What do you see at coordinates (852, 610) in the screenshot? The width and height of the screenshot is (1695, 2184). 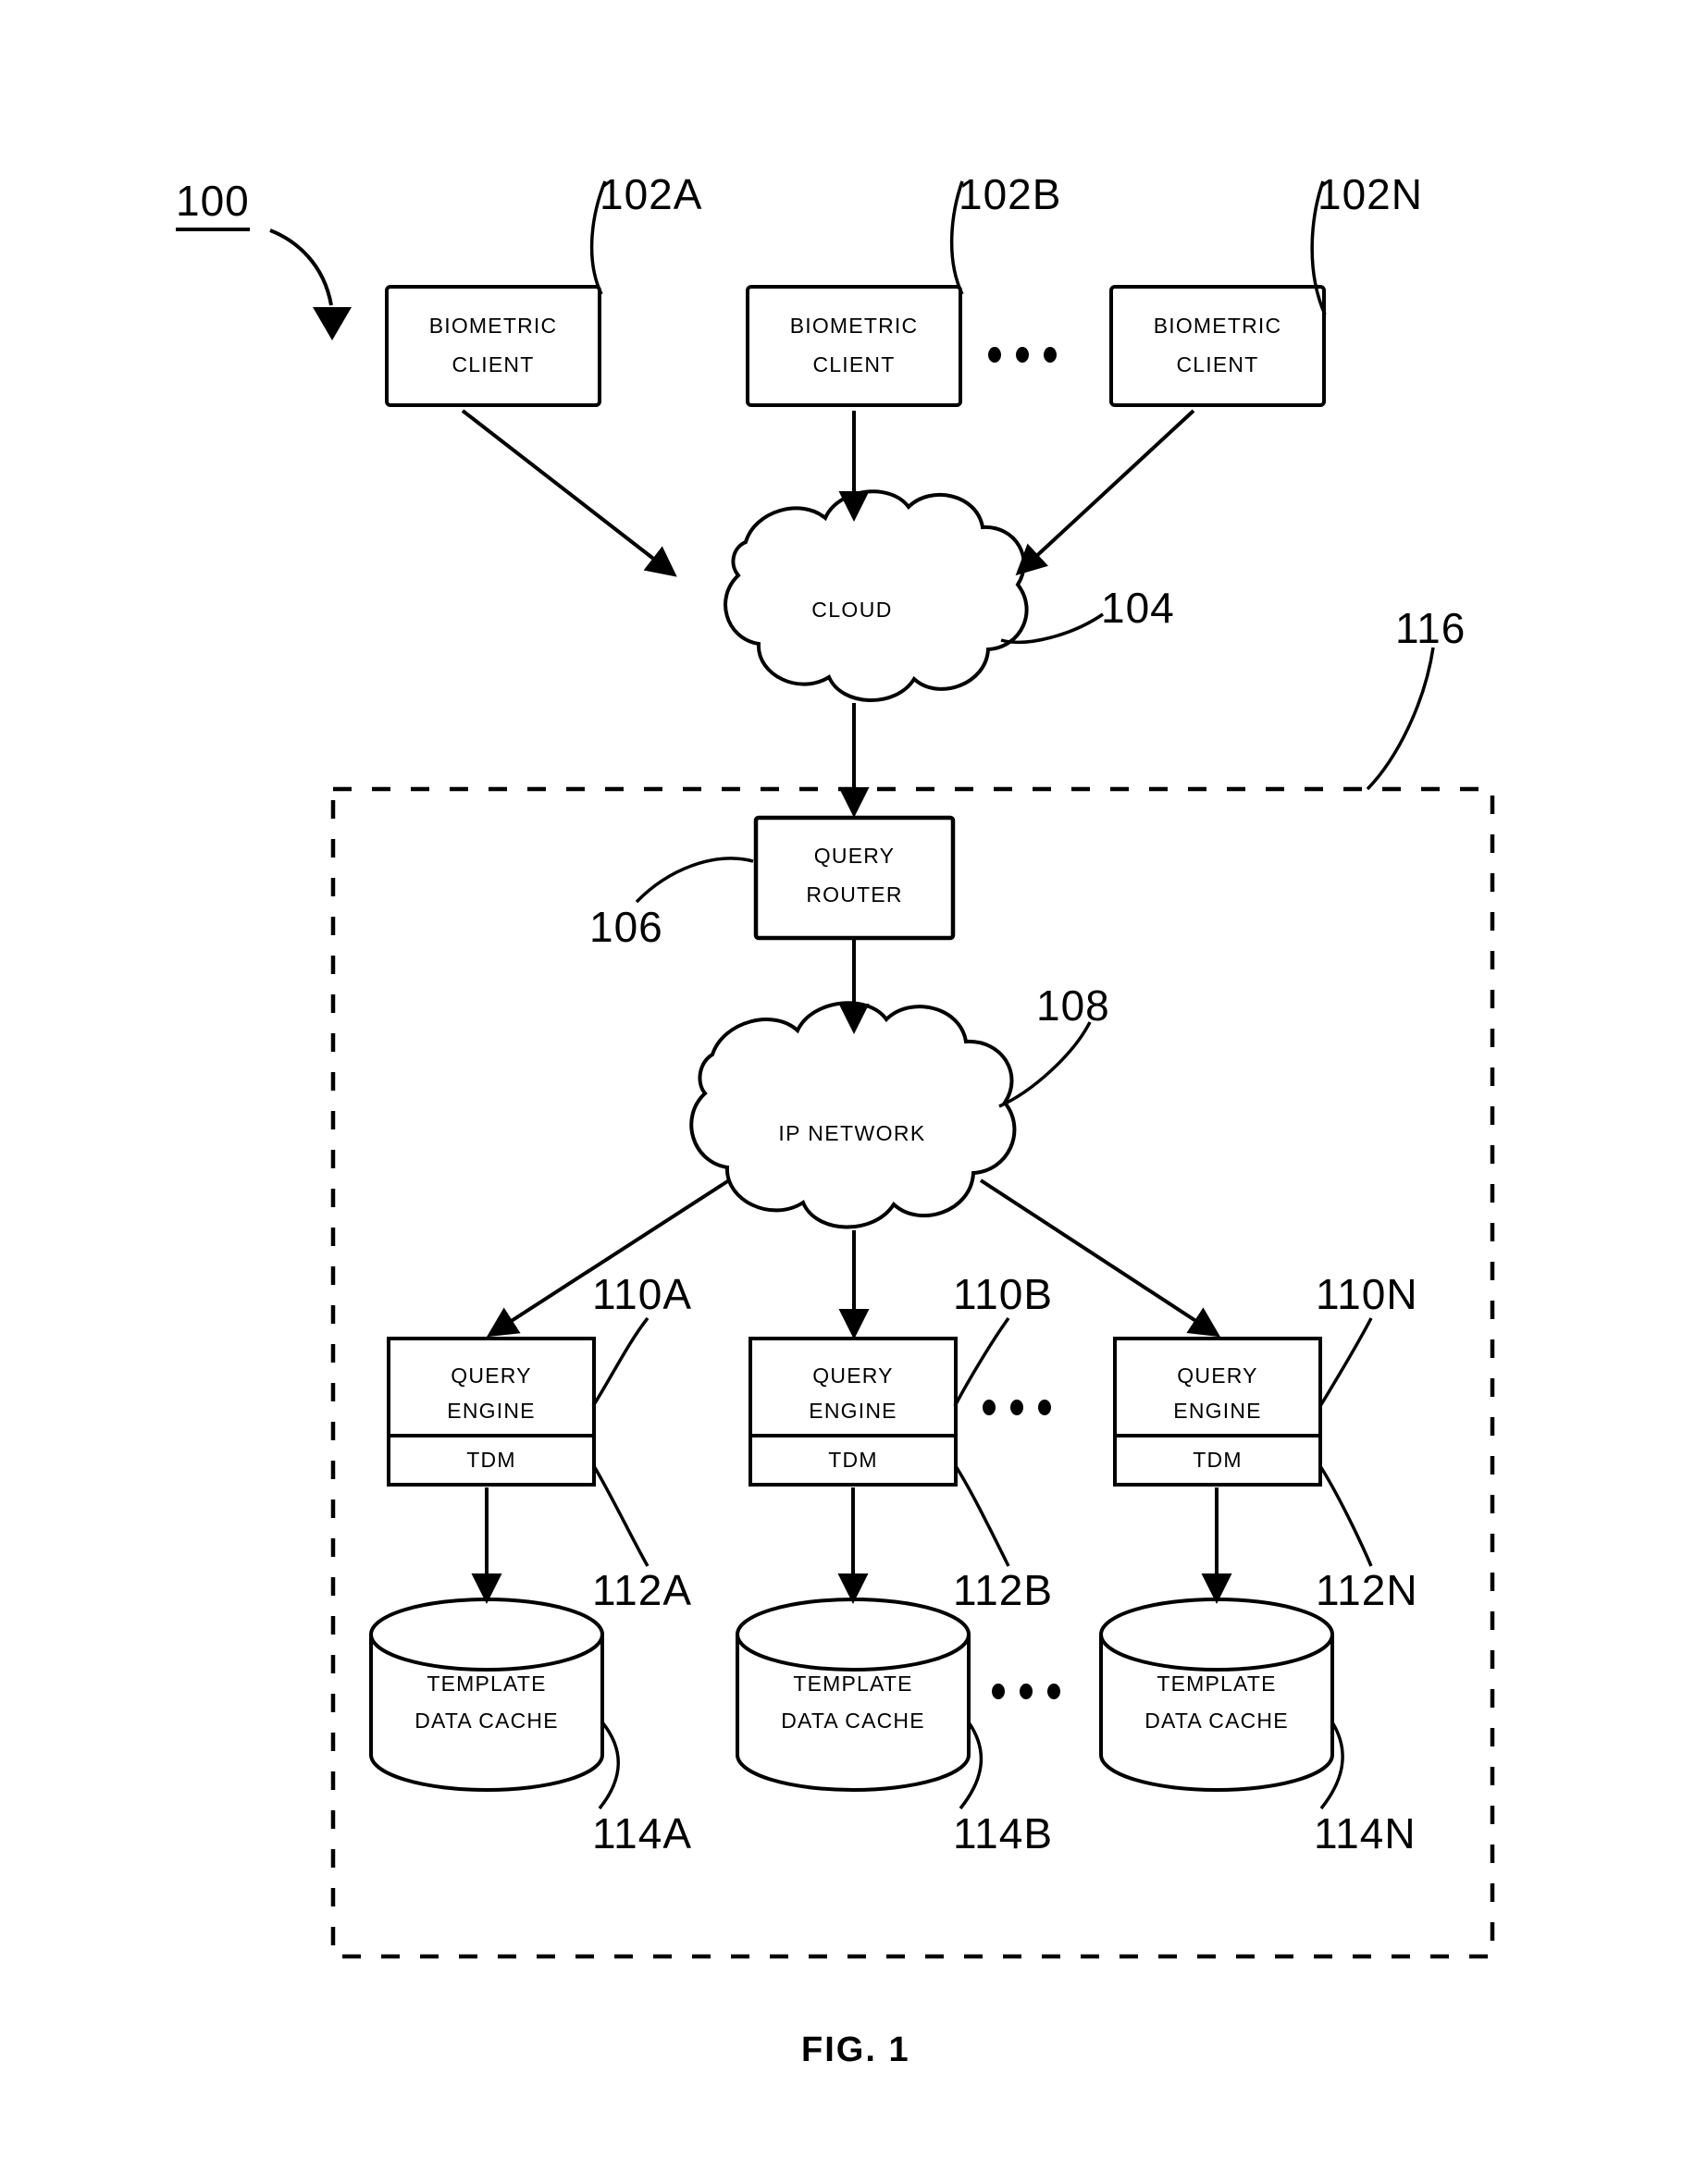 I see `cloud-label: CLOUD` at bounding box center [852, 610].